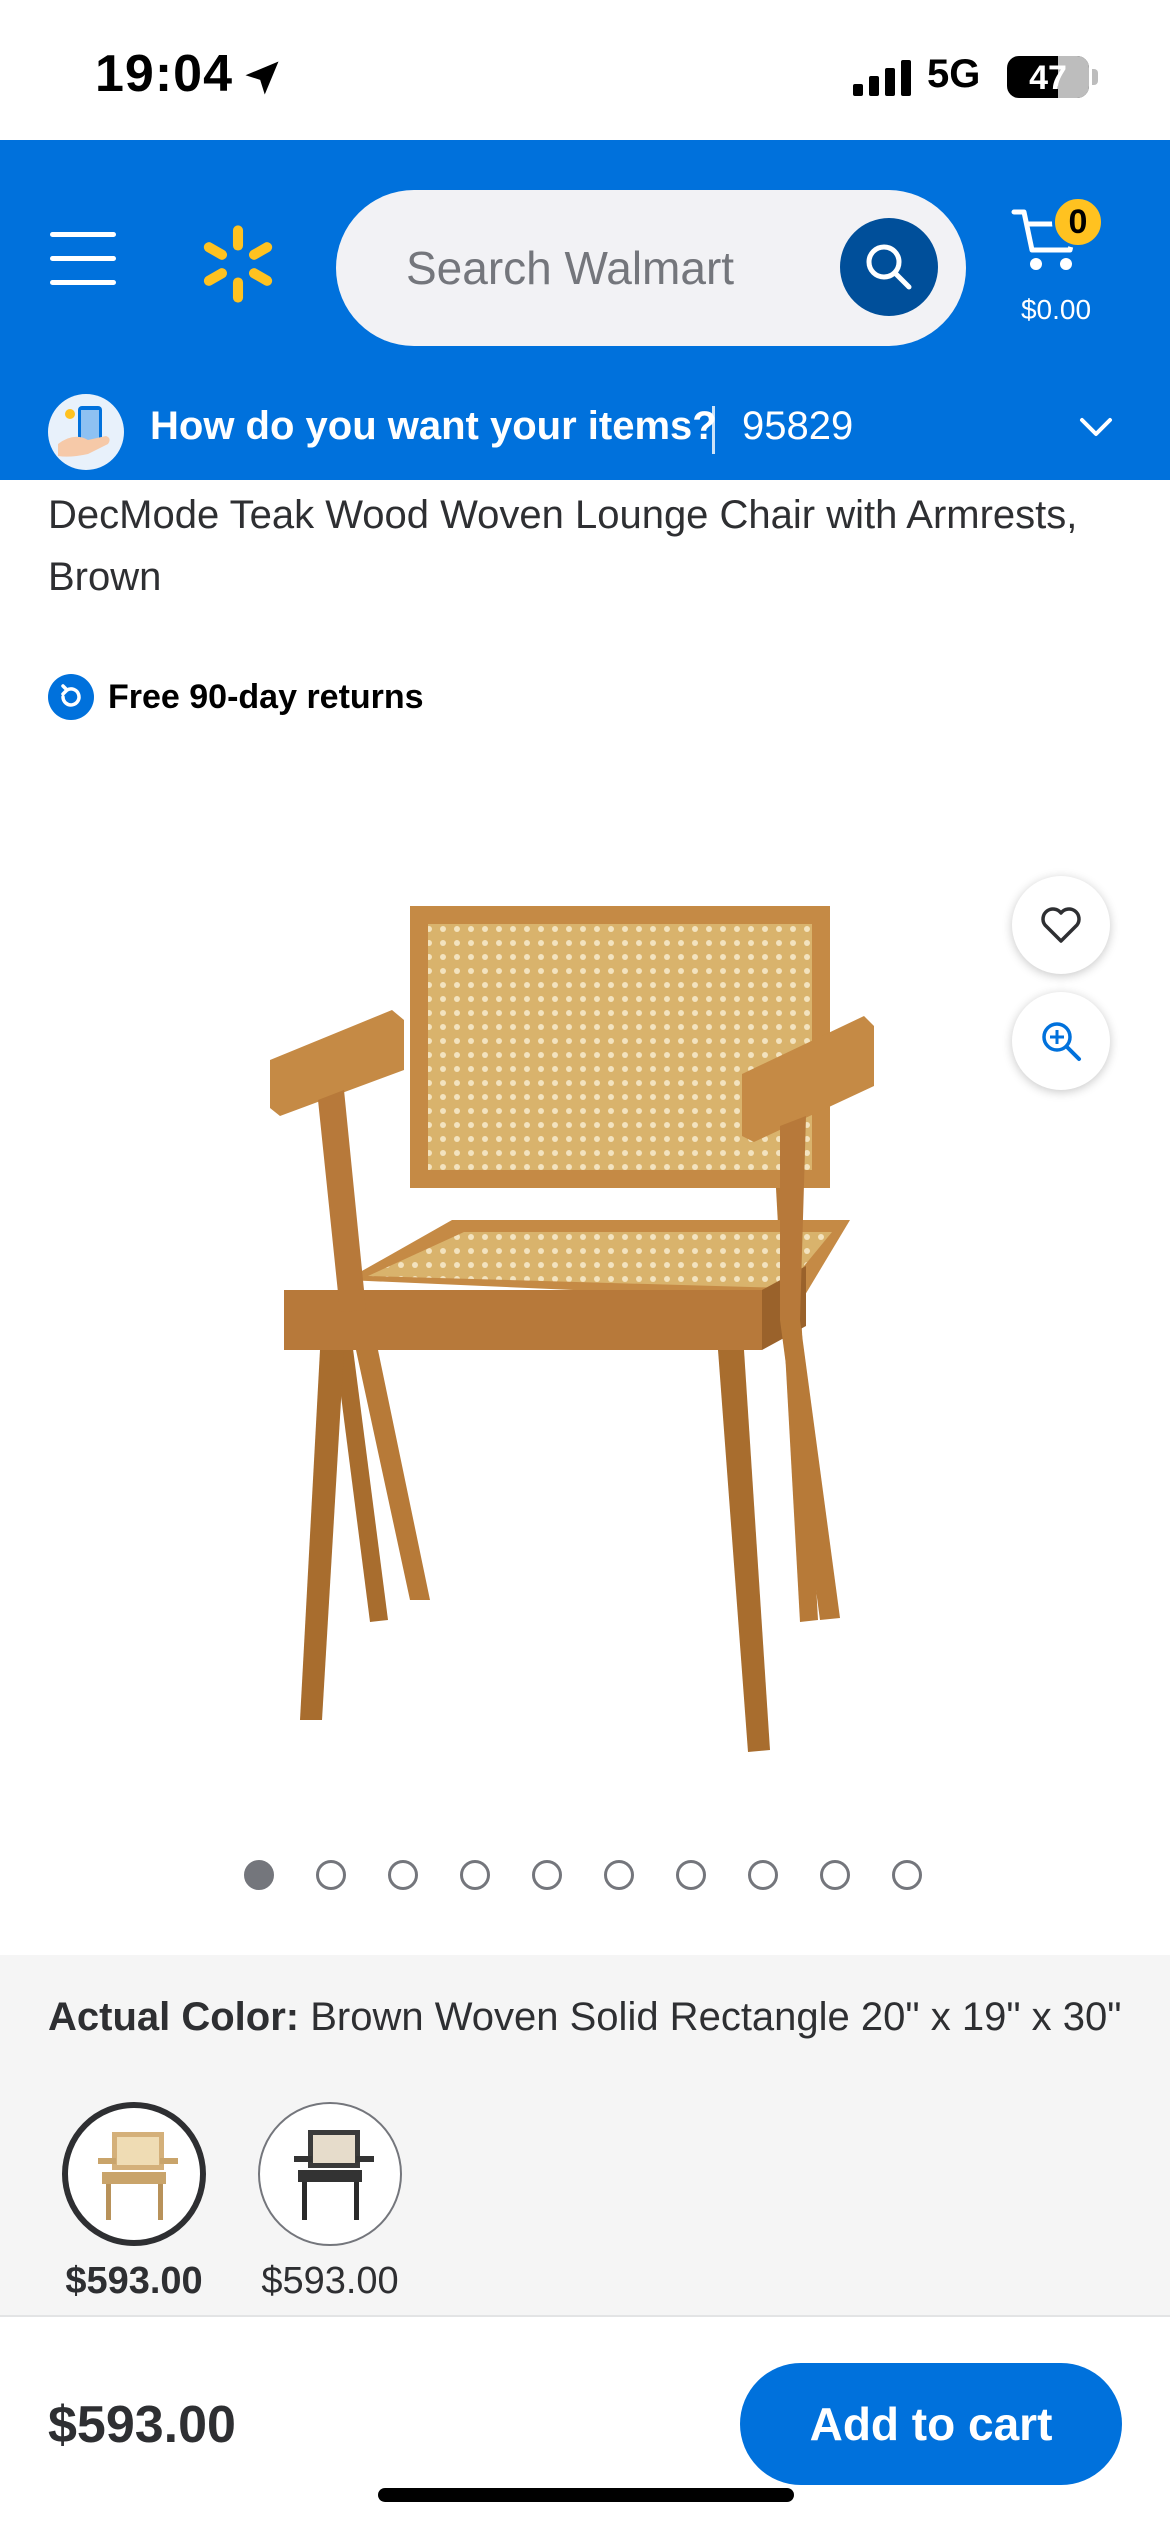  I want to click on battery-level: 47, so click(1048, 78).